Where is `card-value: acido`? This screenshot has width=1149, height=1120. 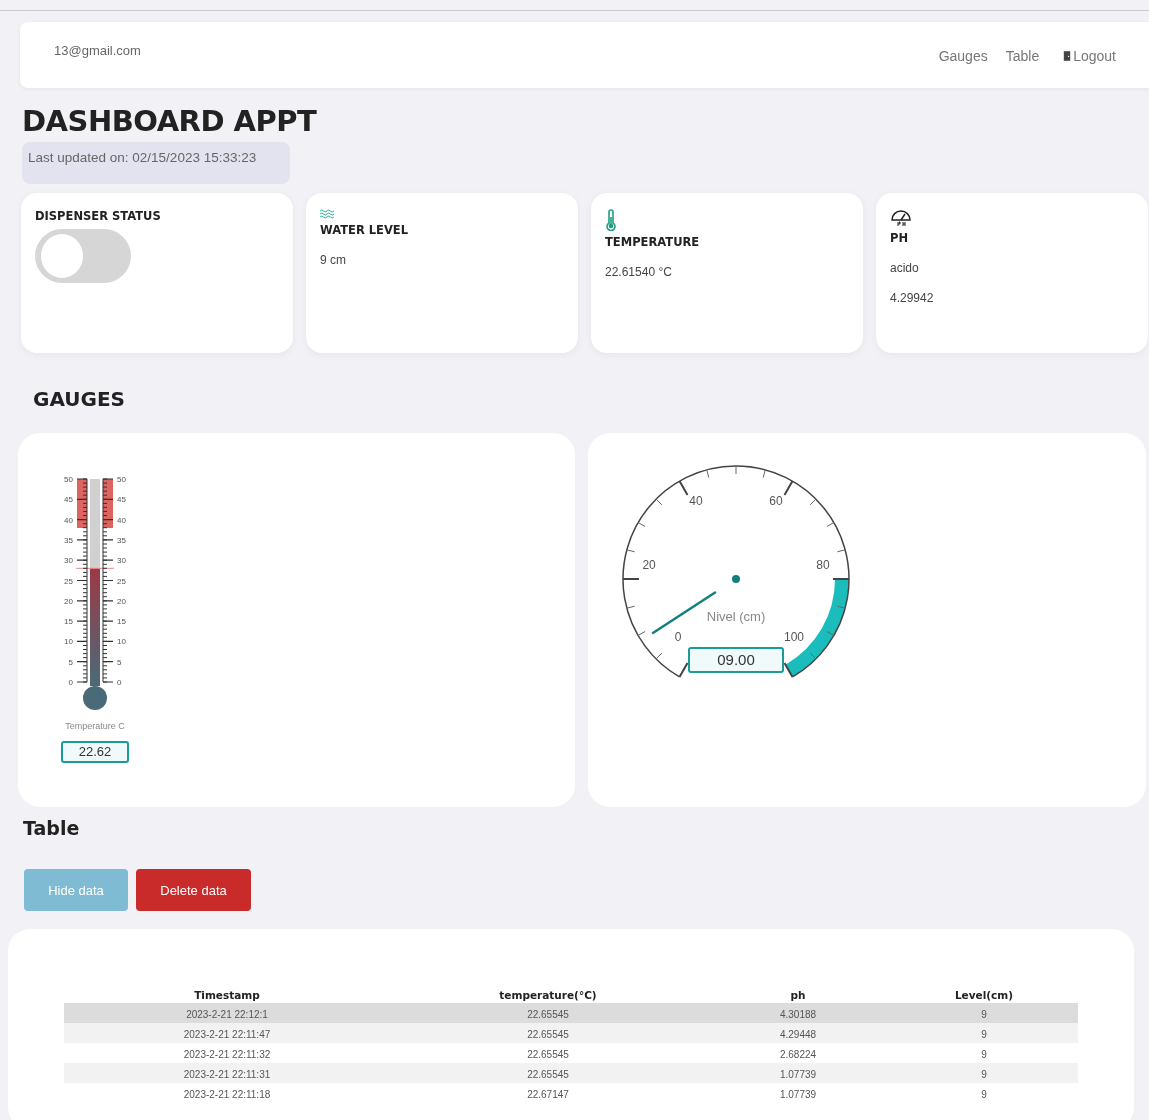 card-value: acido is located at coordinates (905, 268).